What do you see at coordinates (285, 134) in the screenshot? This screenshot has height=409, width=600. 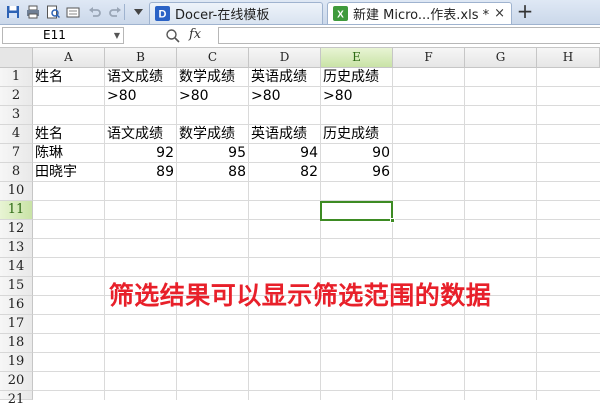 I see `cell-d4: 英语成绩` at bounding box center [285, 134].